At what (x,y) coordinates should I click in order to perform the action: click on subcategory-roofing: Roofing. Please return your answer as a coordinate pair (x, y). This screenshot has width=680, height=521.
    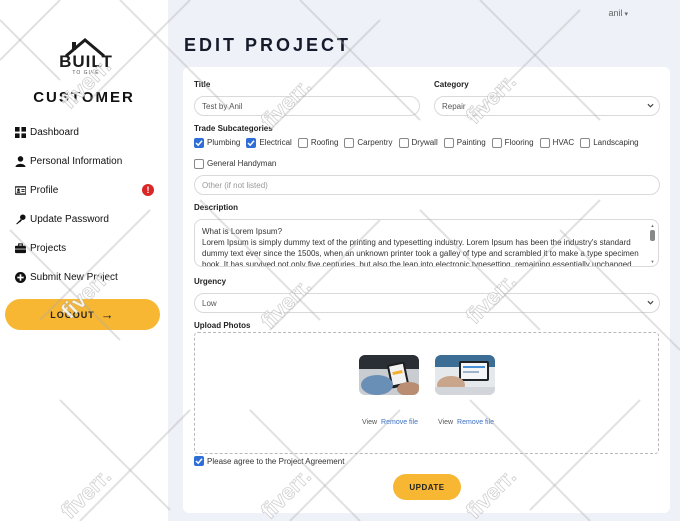
    Looking at the image, I should click on (318, 142).